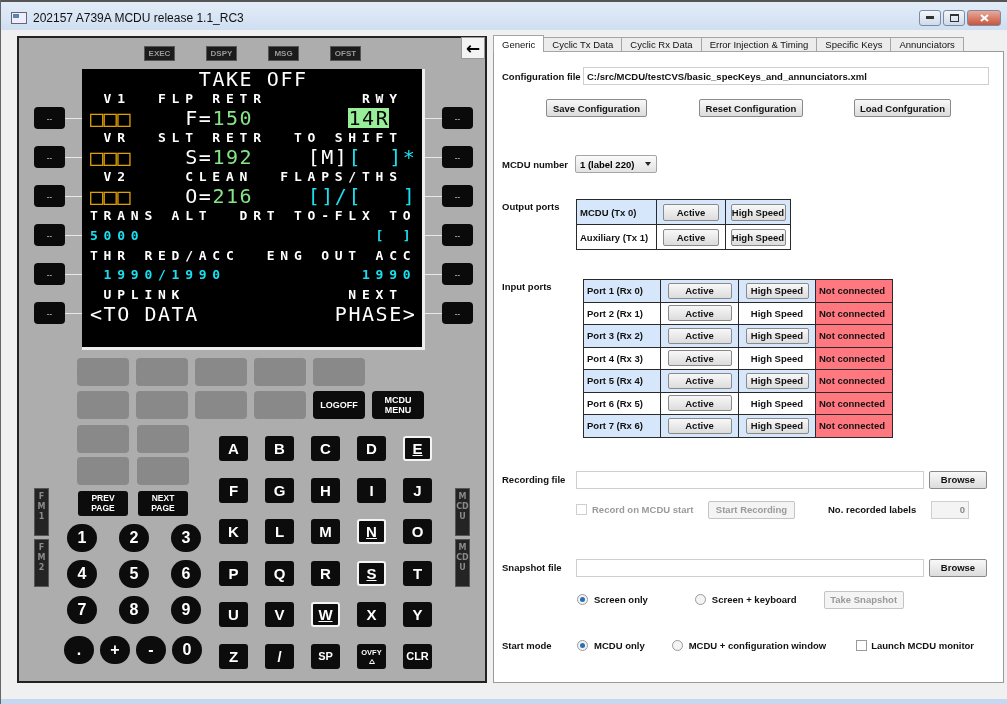 Image resolution: width=1007 pixels, height=704 pixels. What do you see at coordinates (233, 615) in the screenshot?
I see `letter-key: U` at bounding box center [233, 615].